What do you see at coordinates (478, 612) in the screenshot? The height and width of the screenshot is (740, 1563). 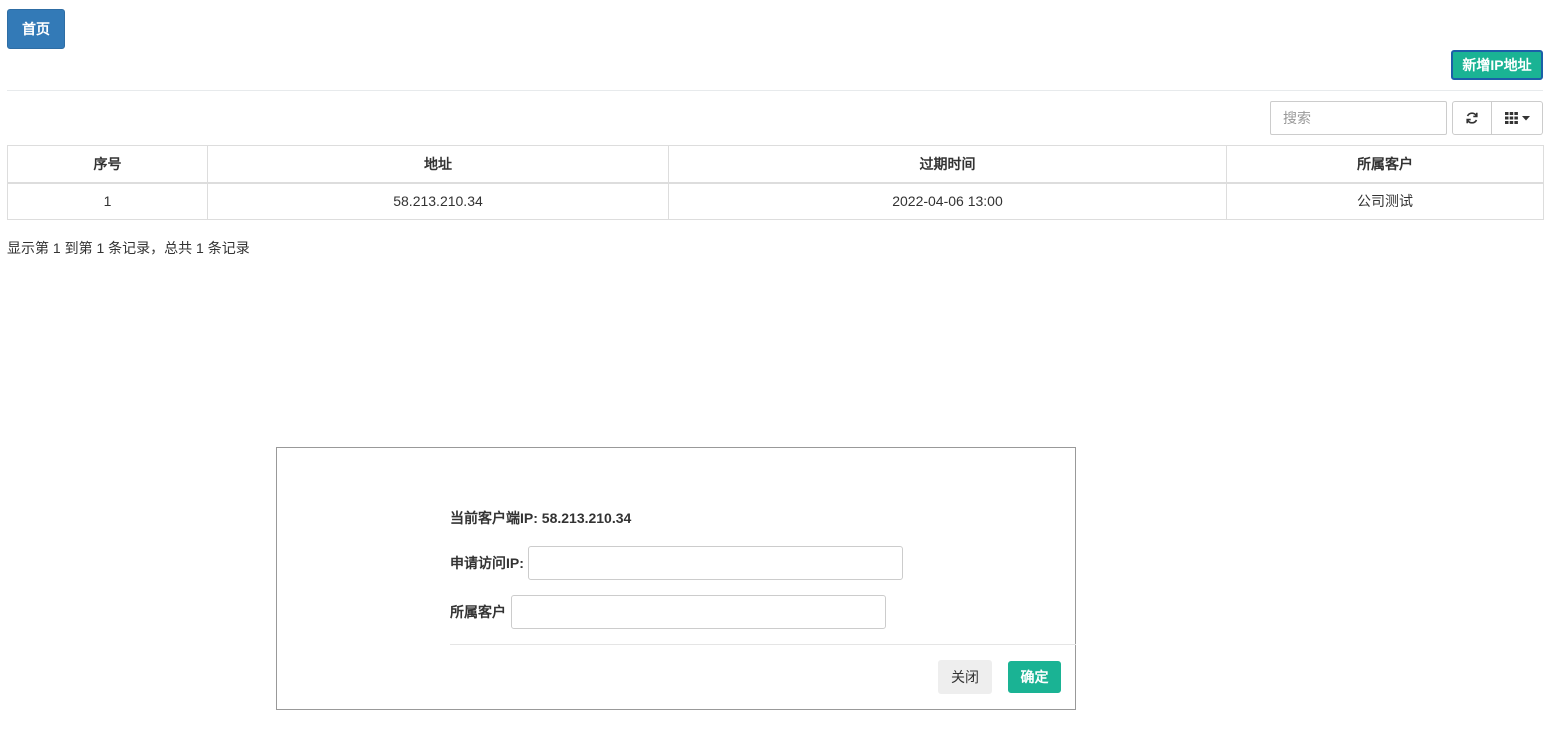 I see `customer-label: 所属客户` at bounding box center [478, 612].